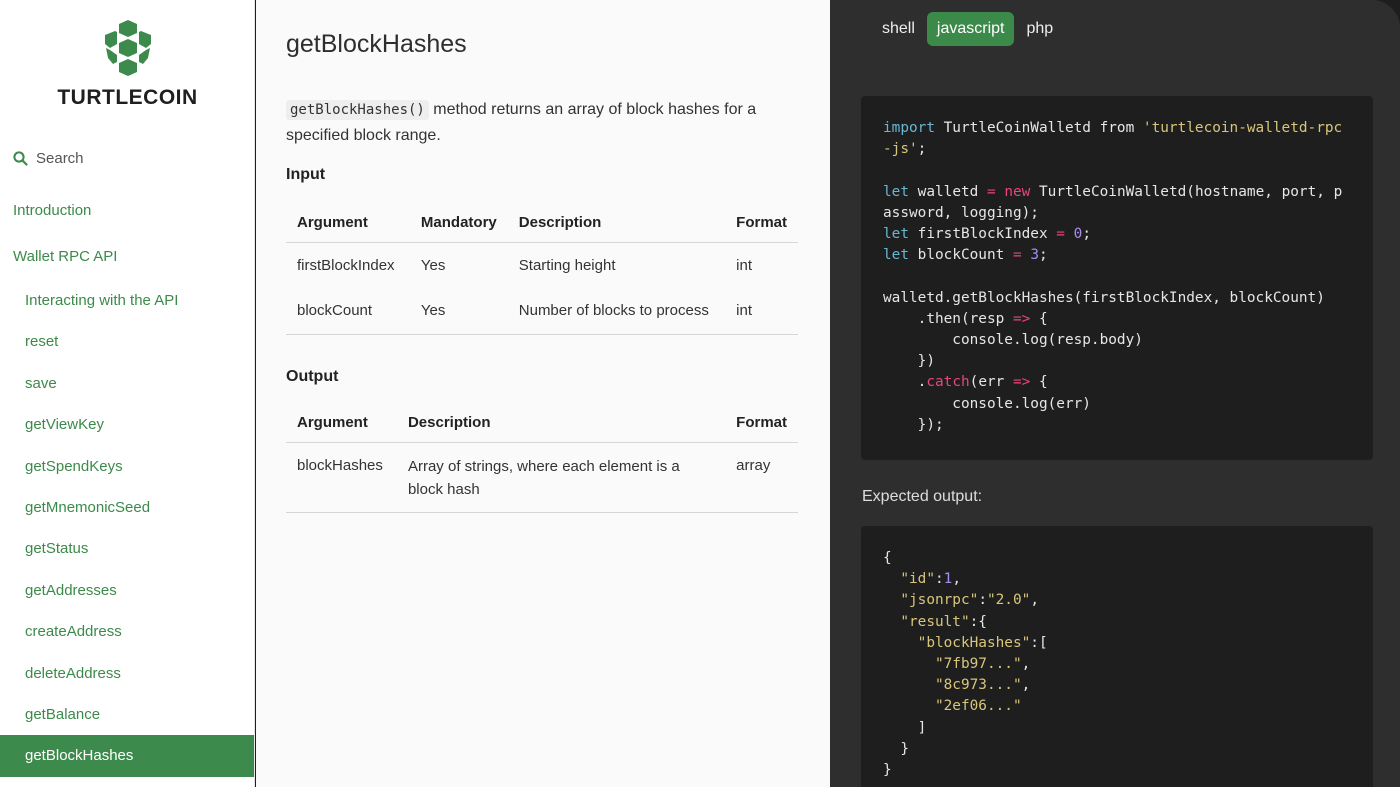 Image resolution: width=1400 pixels, height=787 pixels. What do you see at coordinates (127, 466) in the screenshot?
I see `sidebar-item-getspendkeys: getSpendKeys` at bounding box center [127, 466].